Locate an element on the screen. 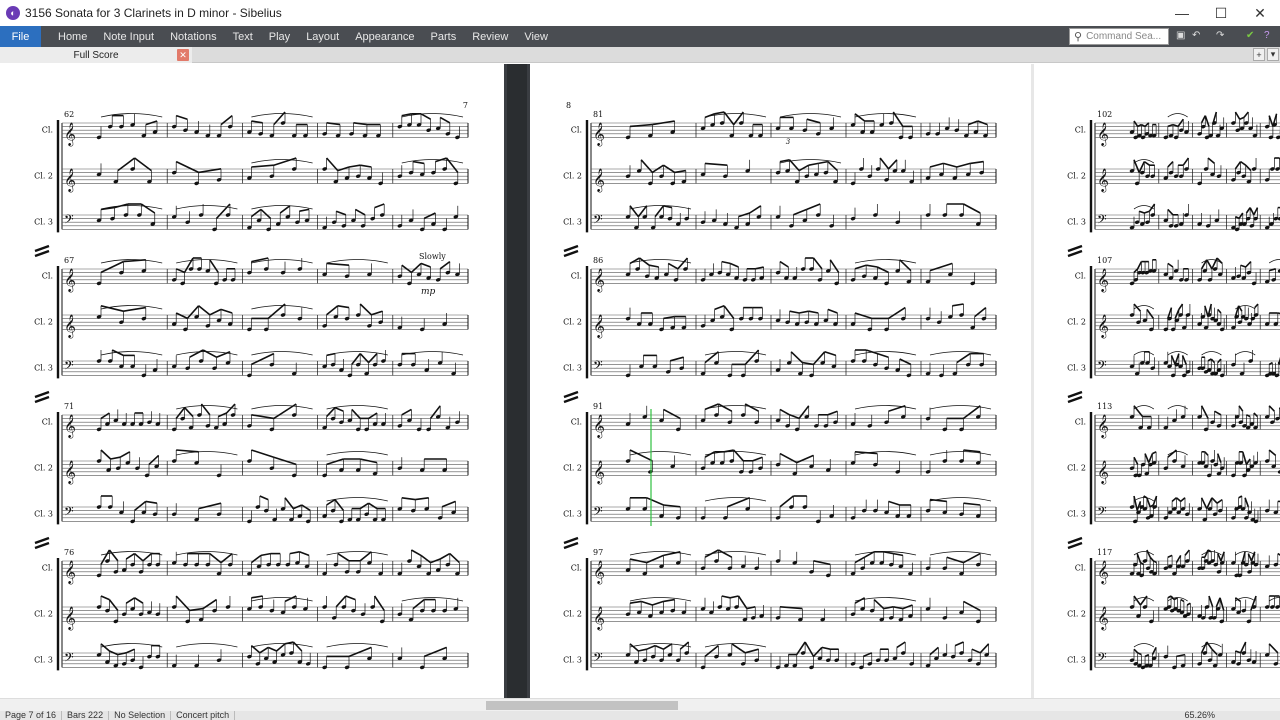 This screenshot has height=720, width=1280. help-icon: ? is located at coordinates (1267, 35).